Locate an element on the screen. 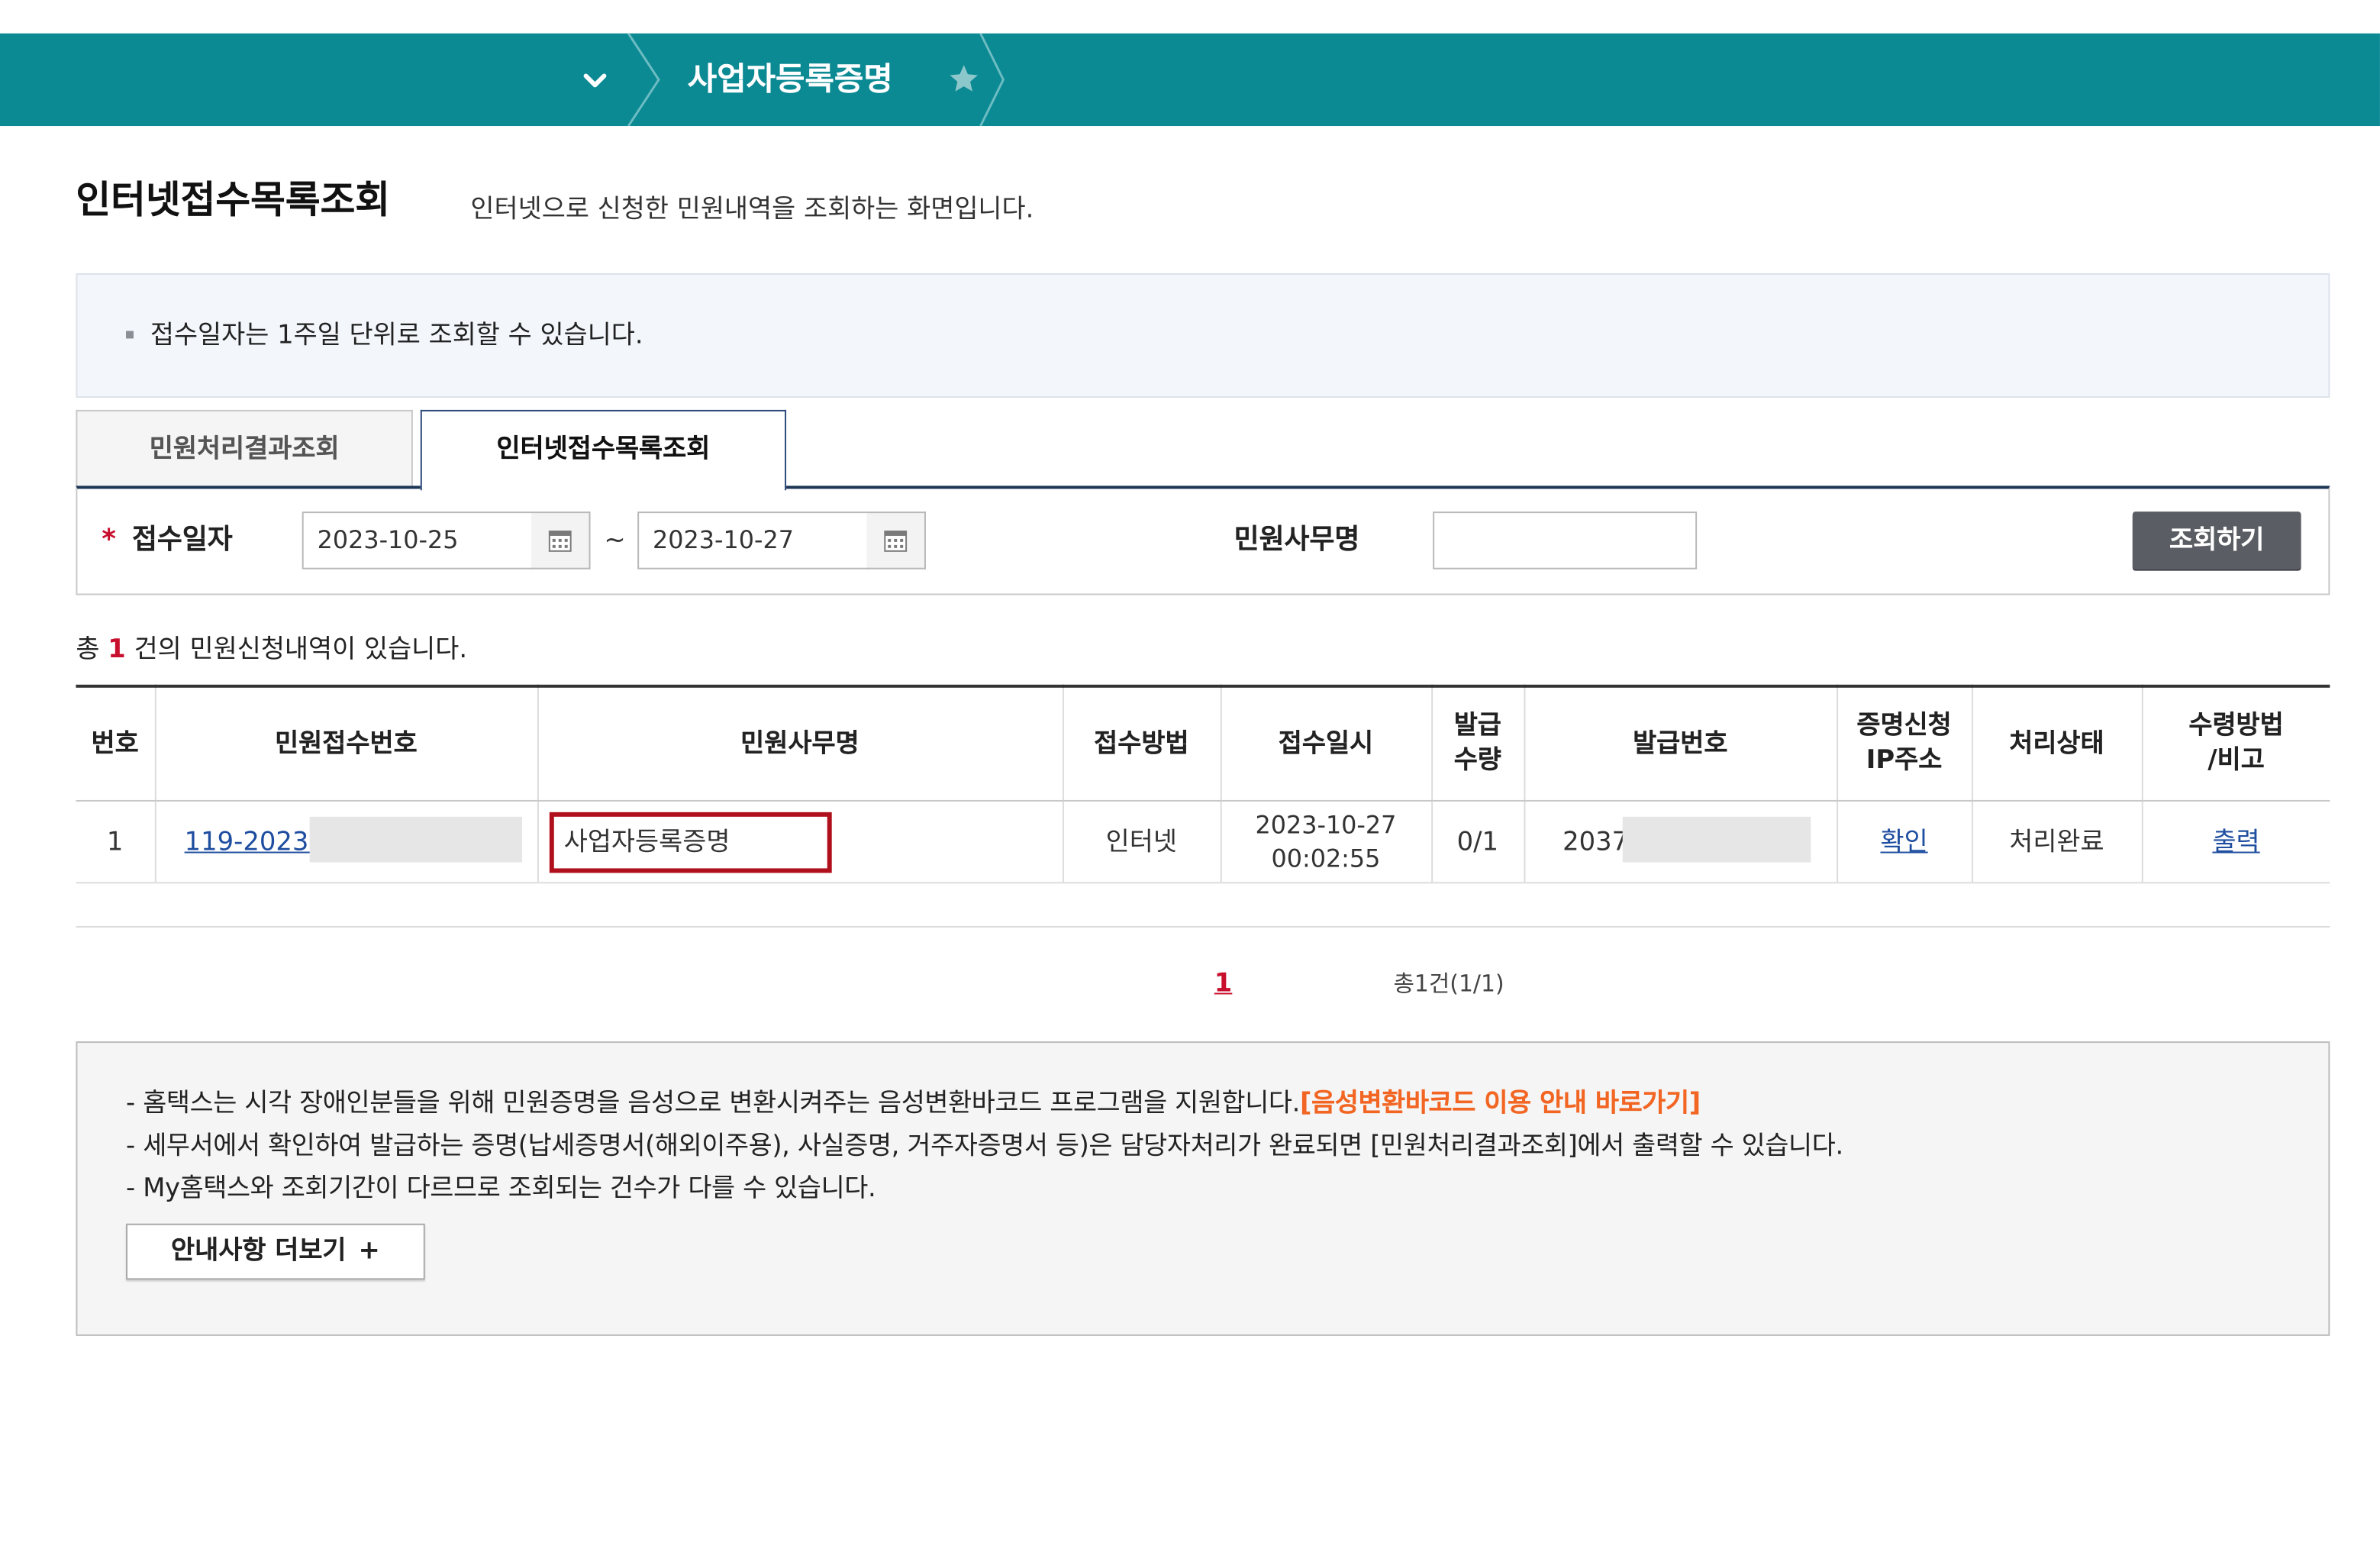  cell-ip: 확인 is located at coordinates (1904, 842).